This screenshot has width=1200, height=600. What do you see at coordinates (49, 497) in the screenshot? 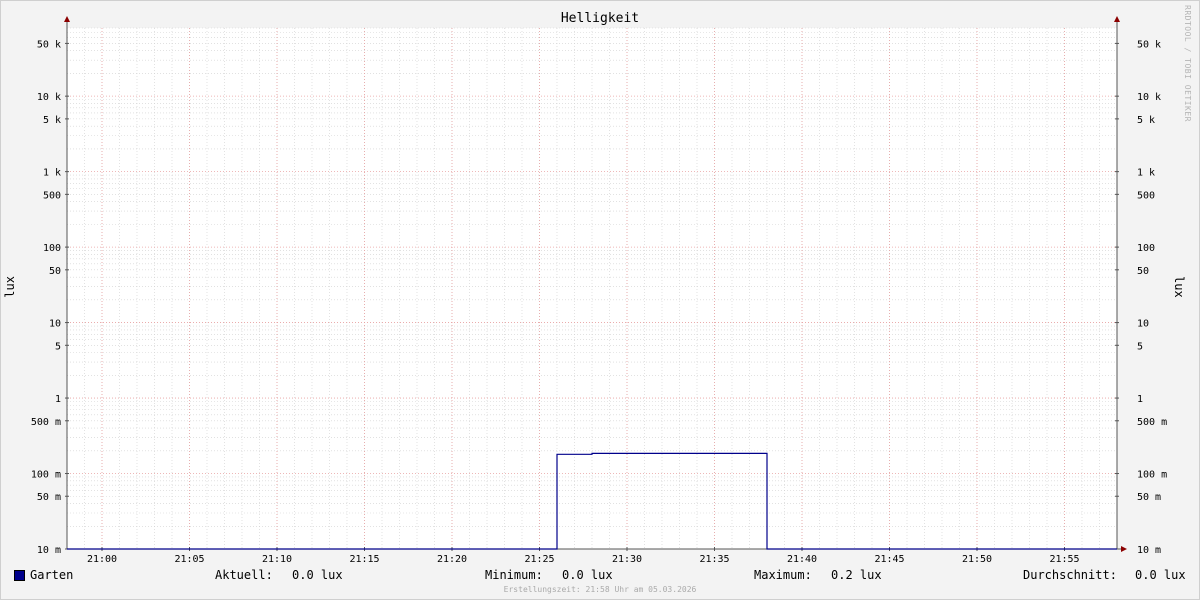
I see `y-tick-label-left: 50 m` at bounding box center [49, 497].